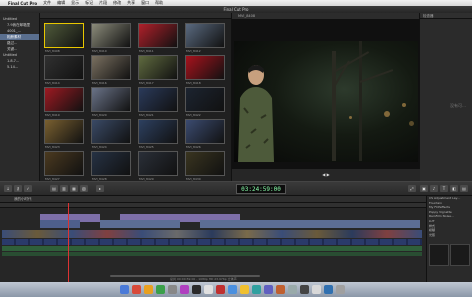  What do you see at coordinates (22, 3) in the screenshot?
I see `menu-app-name: Final Cut Pro` at bounding box center [22, 3].